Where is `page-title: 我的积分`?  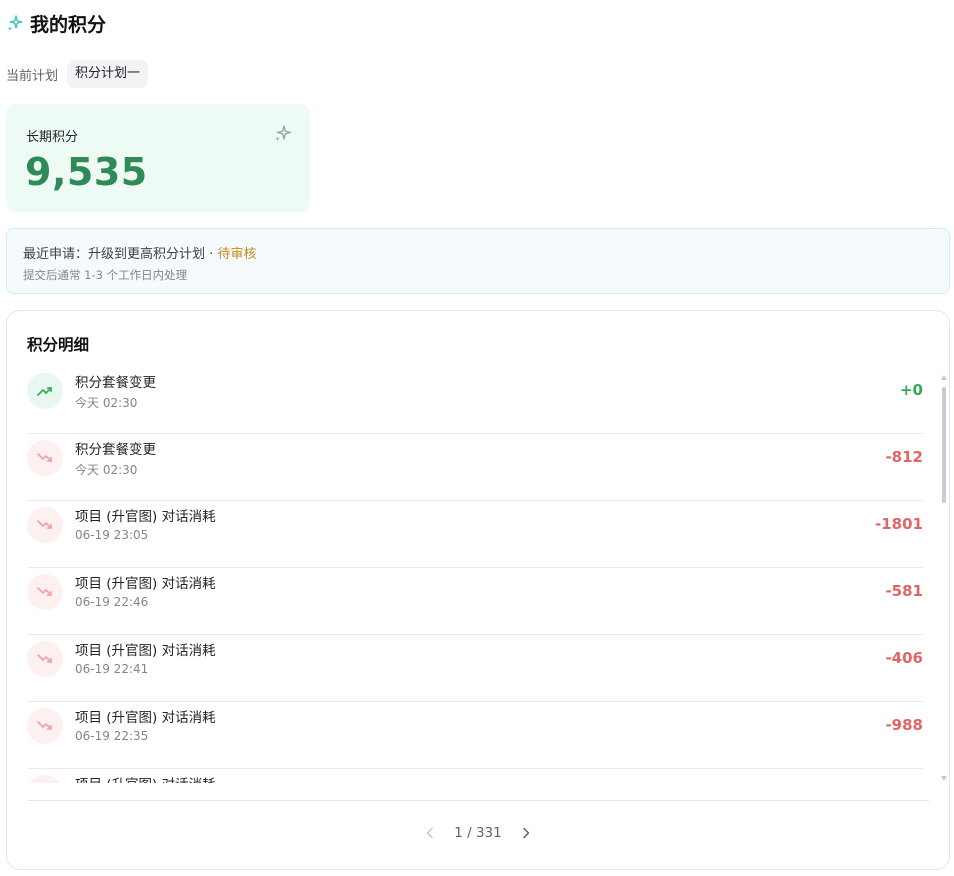 page-title: 我的积分 is located at coordinates (68, 24).